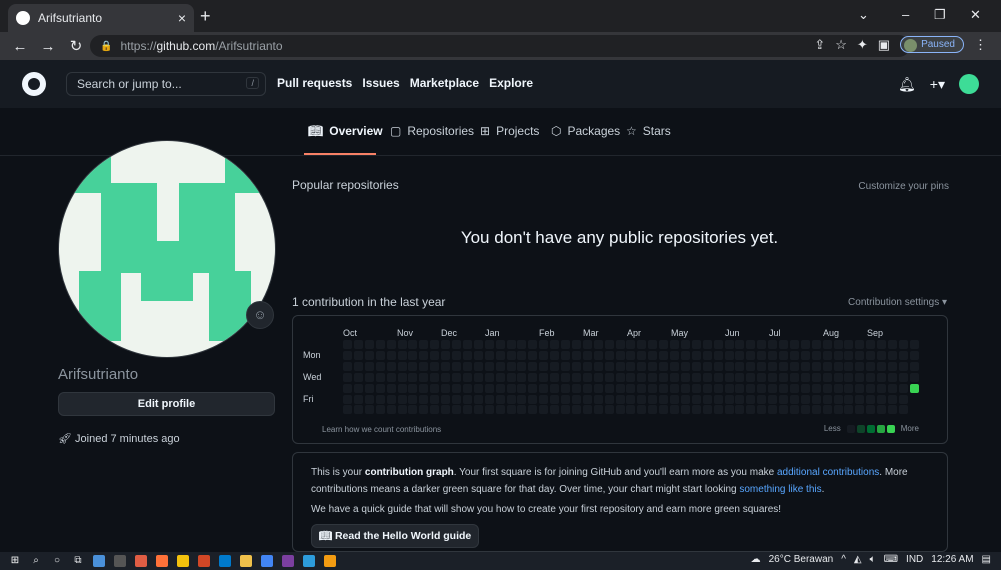 The height and width of the screenshot is (570, 1001). Describe the element at coordinates (980, 45) in the screenshot. I see `more-menu-icon: ⋮` at that location.